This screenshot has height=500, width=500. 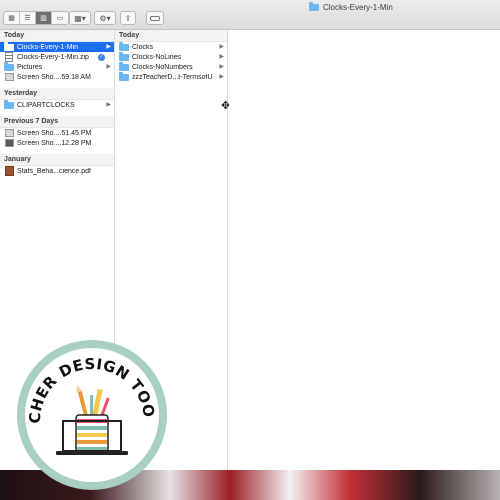 I want to click on item-label: Pictures, so click(x=30, y=67).